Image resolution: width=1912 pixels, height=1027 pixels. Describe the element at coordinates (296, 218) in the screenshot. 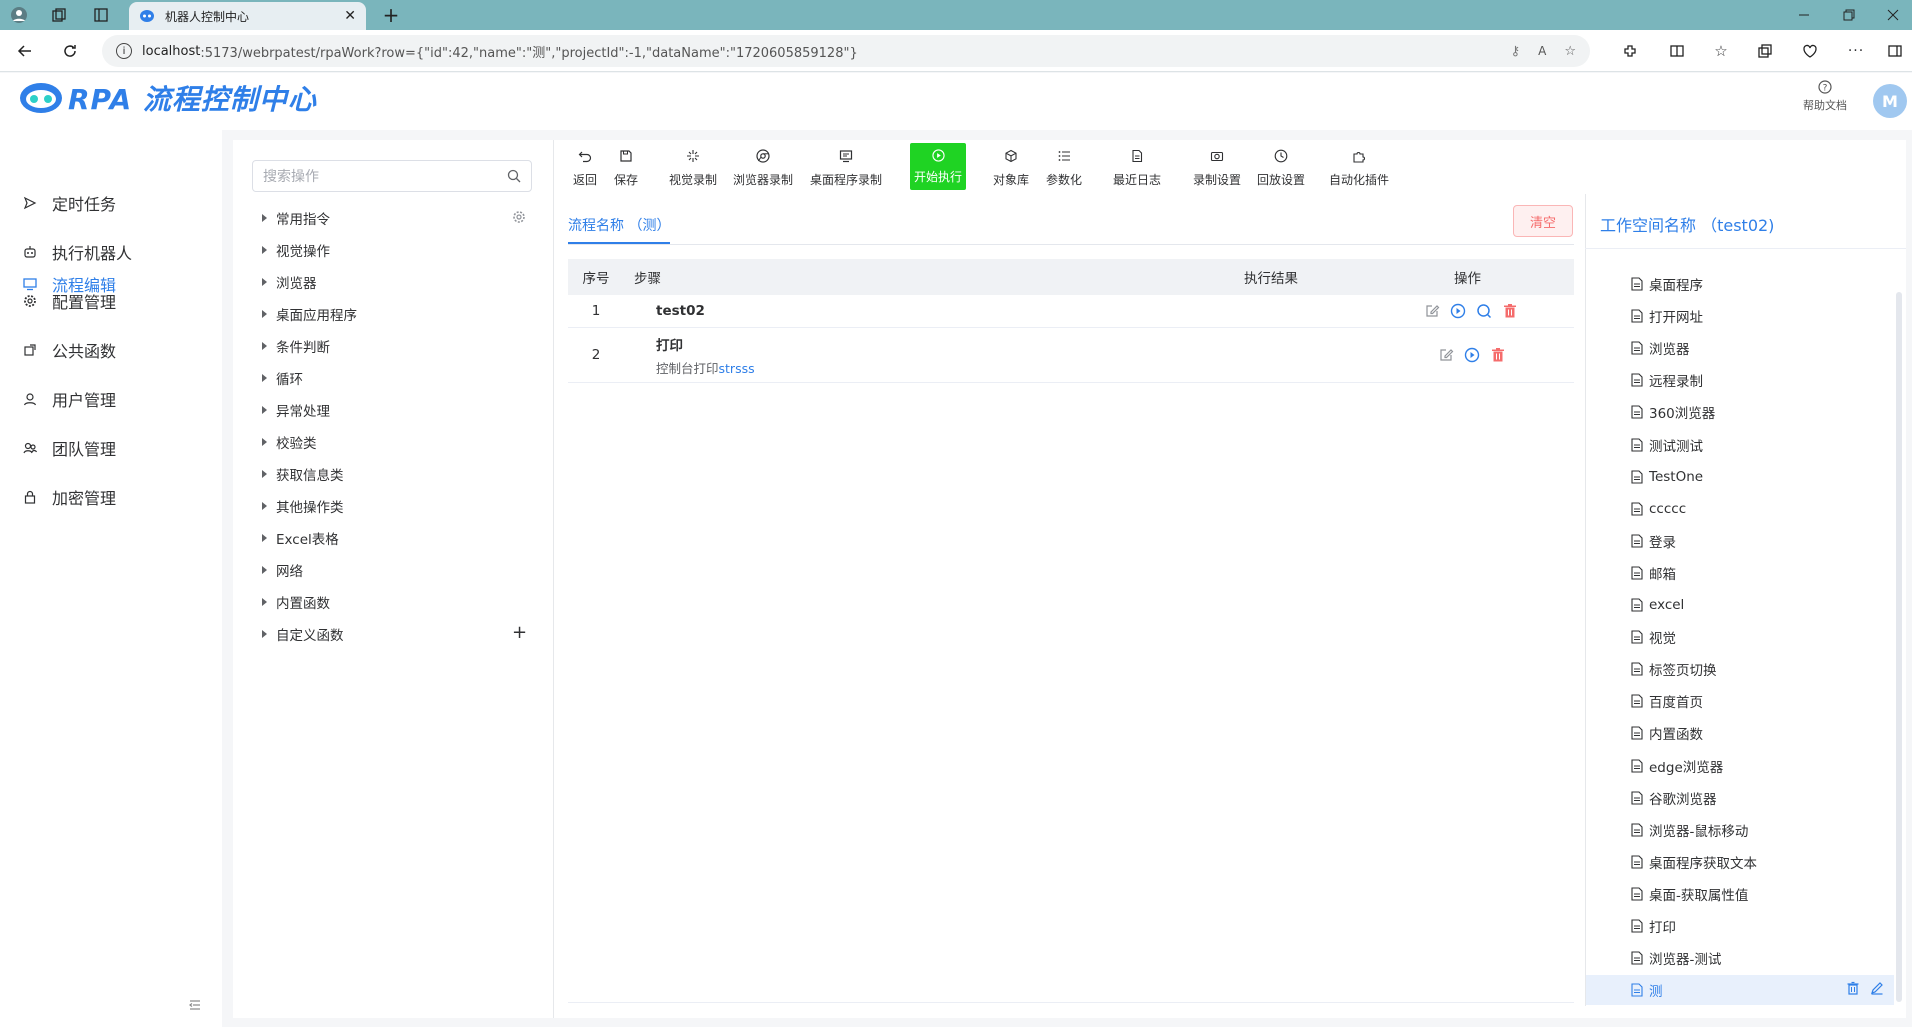

I see `ops-tree-item: 常用指令` at that location.